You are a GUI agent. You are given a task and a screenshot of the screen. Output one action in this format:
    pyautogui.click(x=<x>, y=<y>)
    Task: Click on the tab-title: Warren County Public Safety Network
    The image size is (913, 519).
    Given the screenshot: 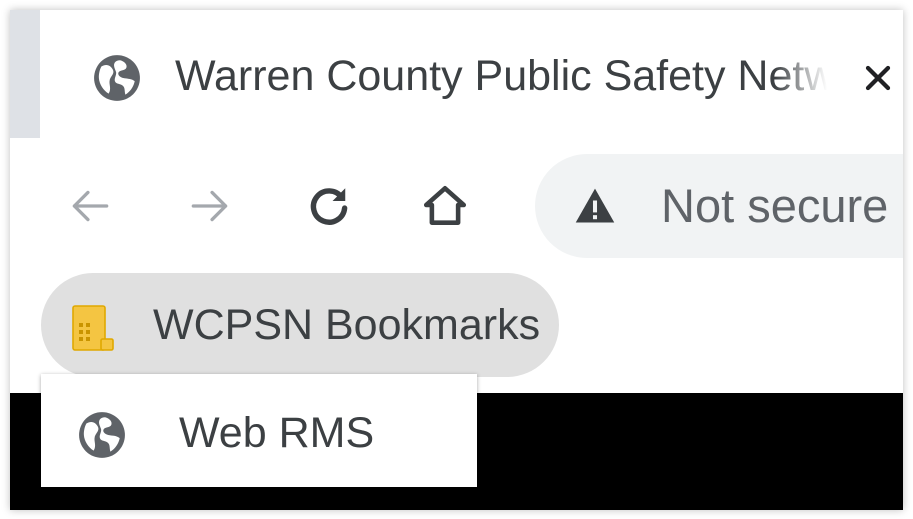 What is the action you would take?
    pyautogui.click(x=501, y=76)
    